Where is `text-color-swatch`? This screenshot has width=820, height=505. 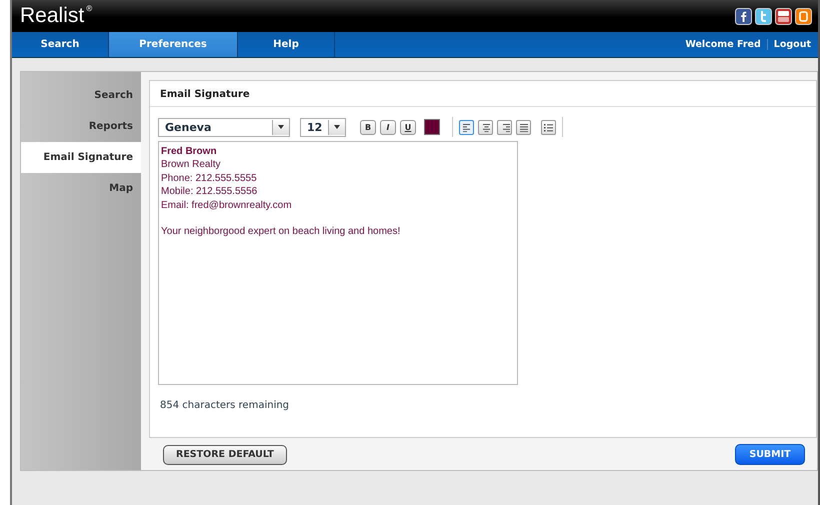
text-color-swatch is located at coordinates (432, 127).